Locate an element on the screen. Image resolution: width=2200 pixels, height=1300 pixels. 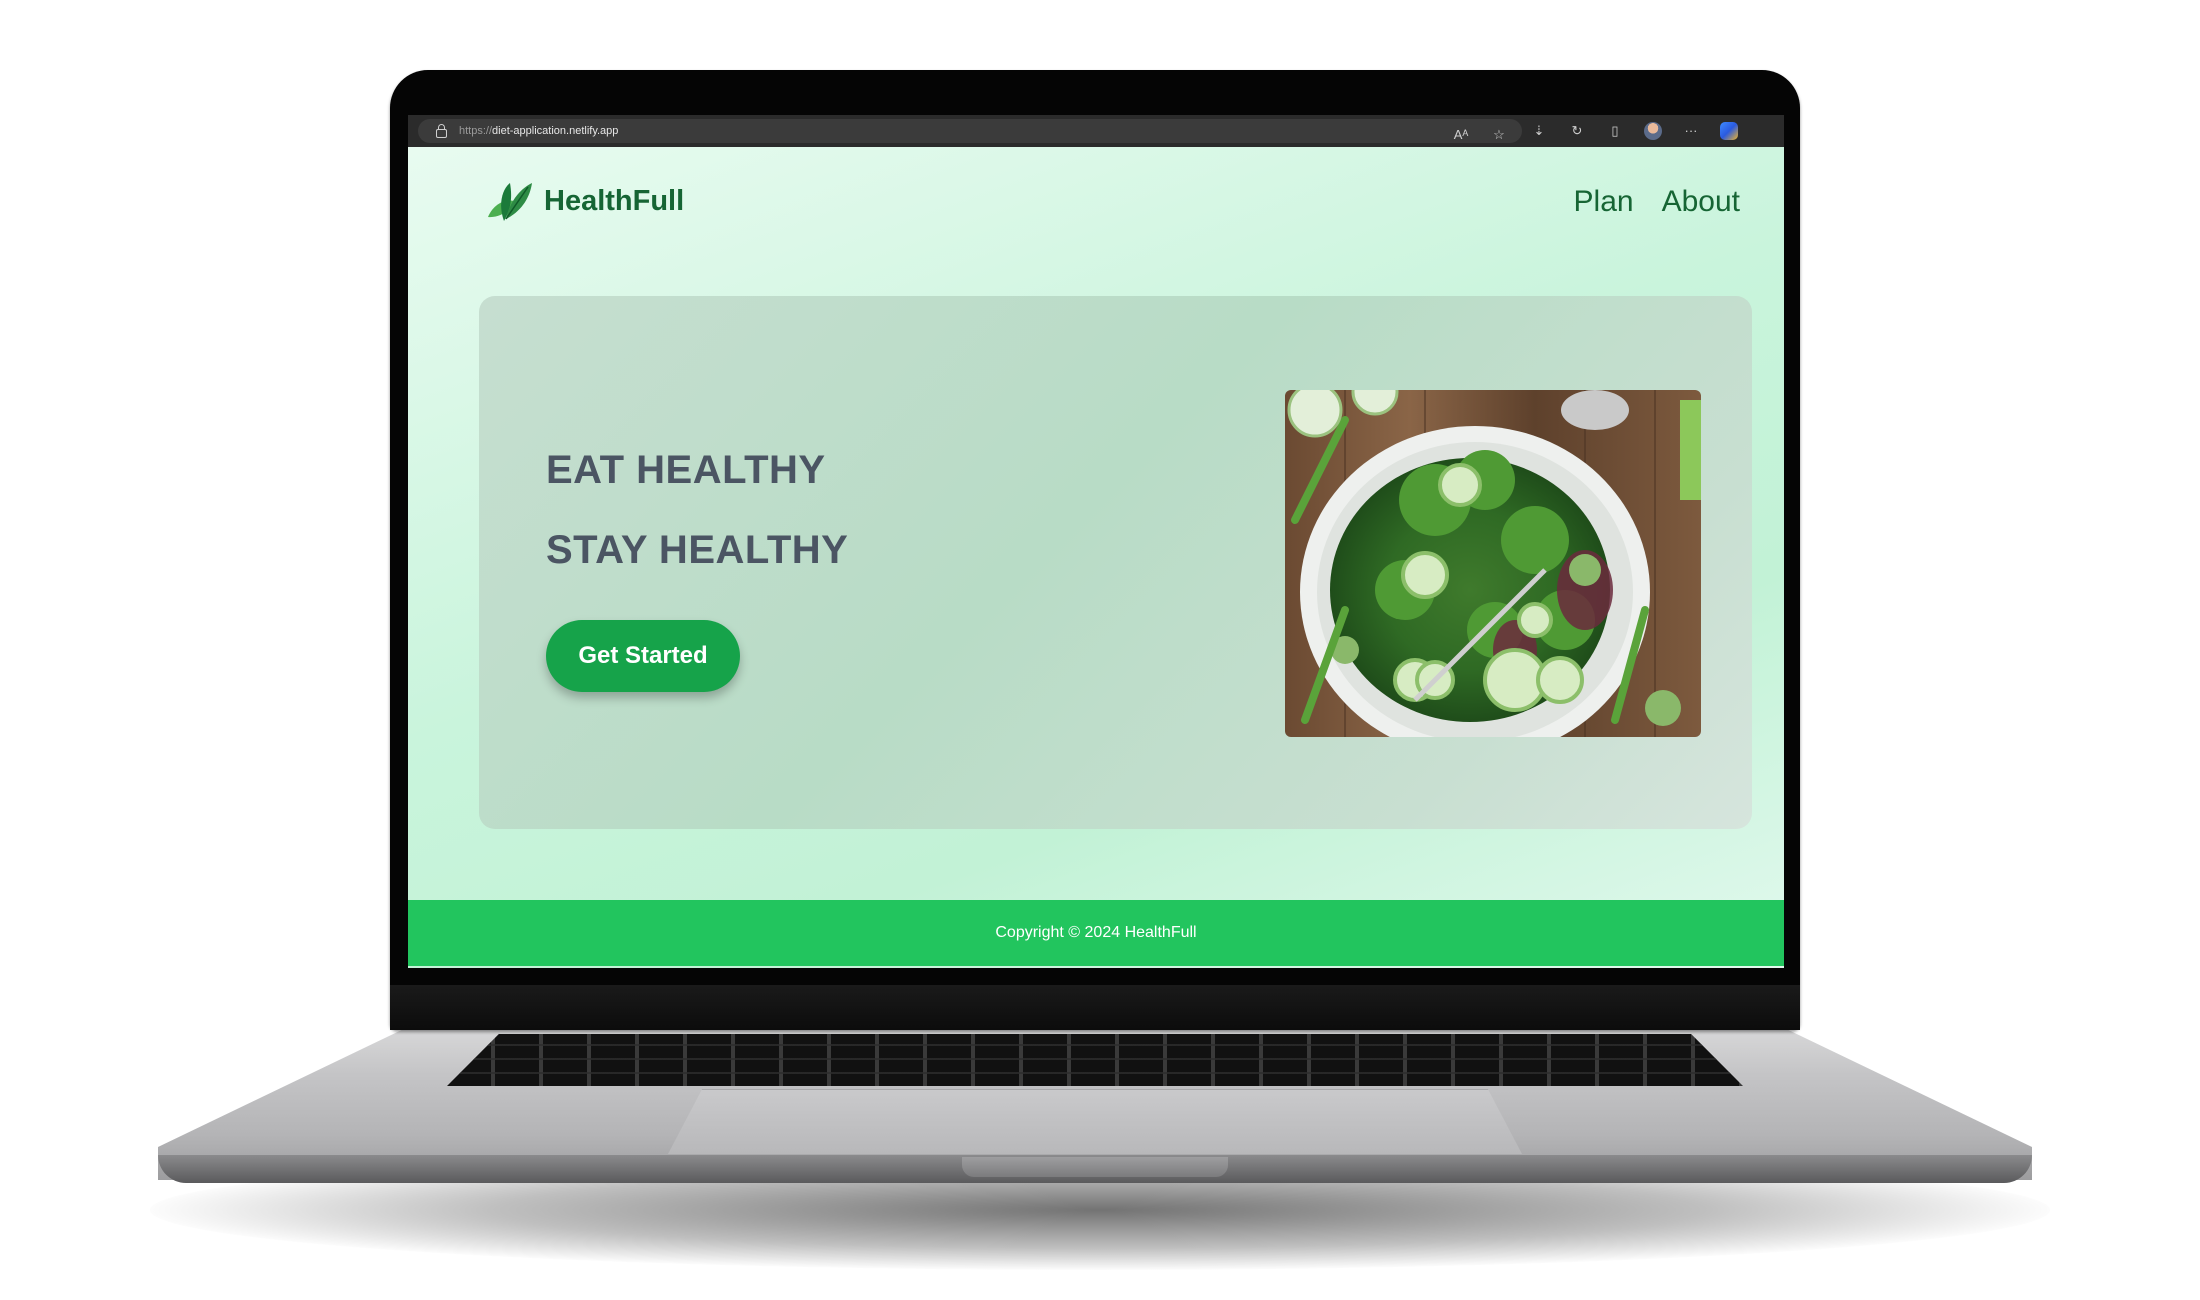
laptop-trackpad is located at coordinates (1095, 1121).